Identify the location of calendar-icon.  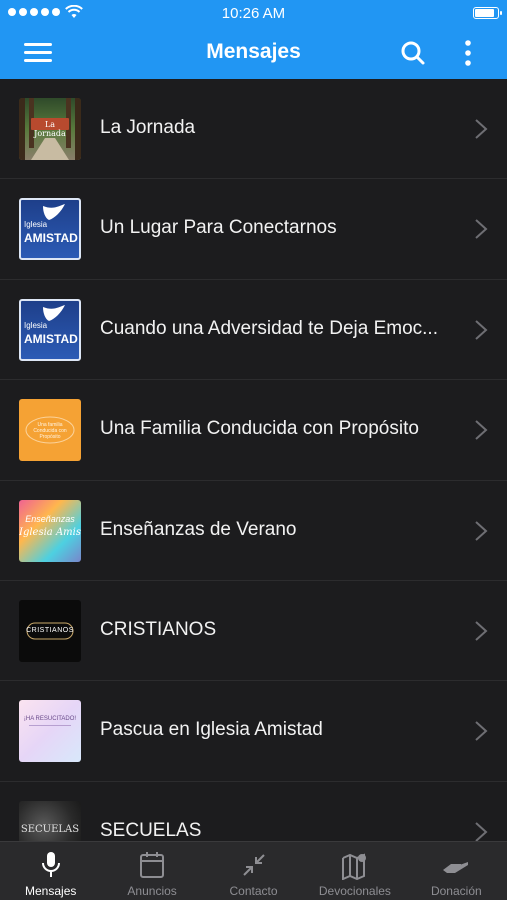
(152, 865).